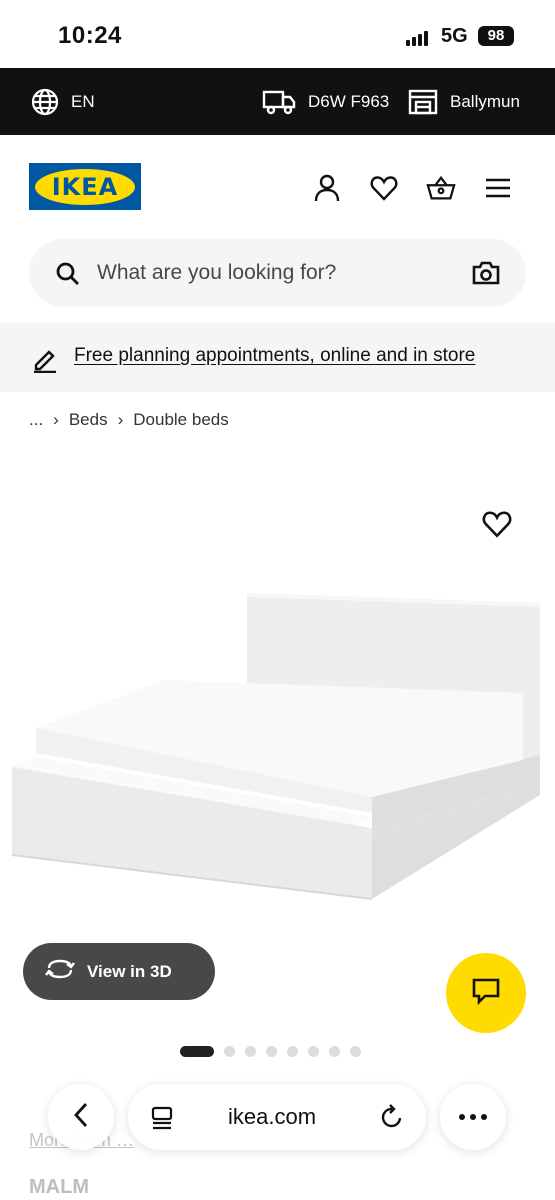 This screenshot has width=555, height=1200. Describe the element at coordinates (45, 102) in the screenshot. I see `globe-icon` at that location.